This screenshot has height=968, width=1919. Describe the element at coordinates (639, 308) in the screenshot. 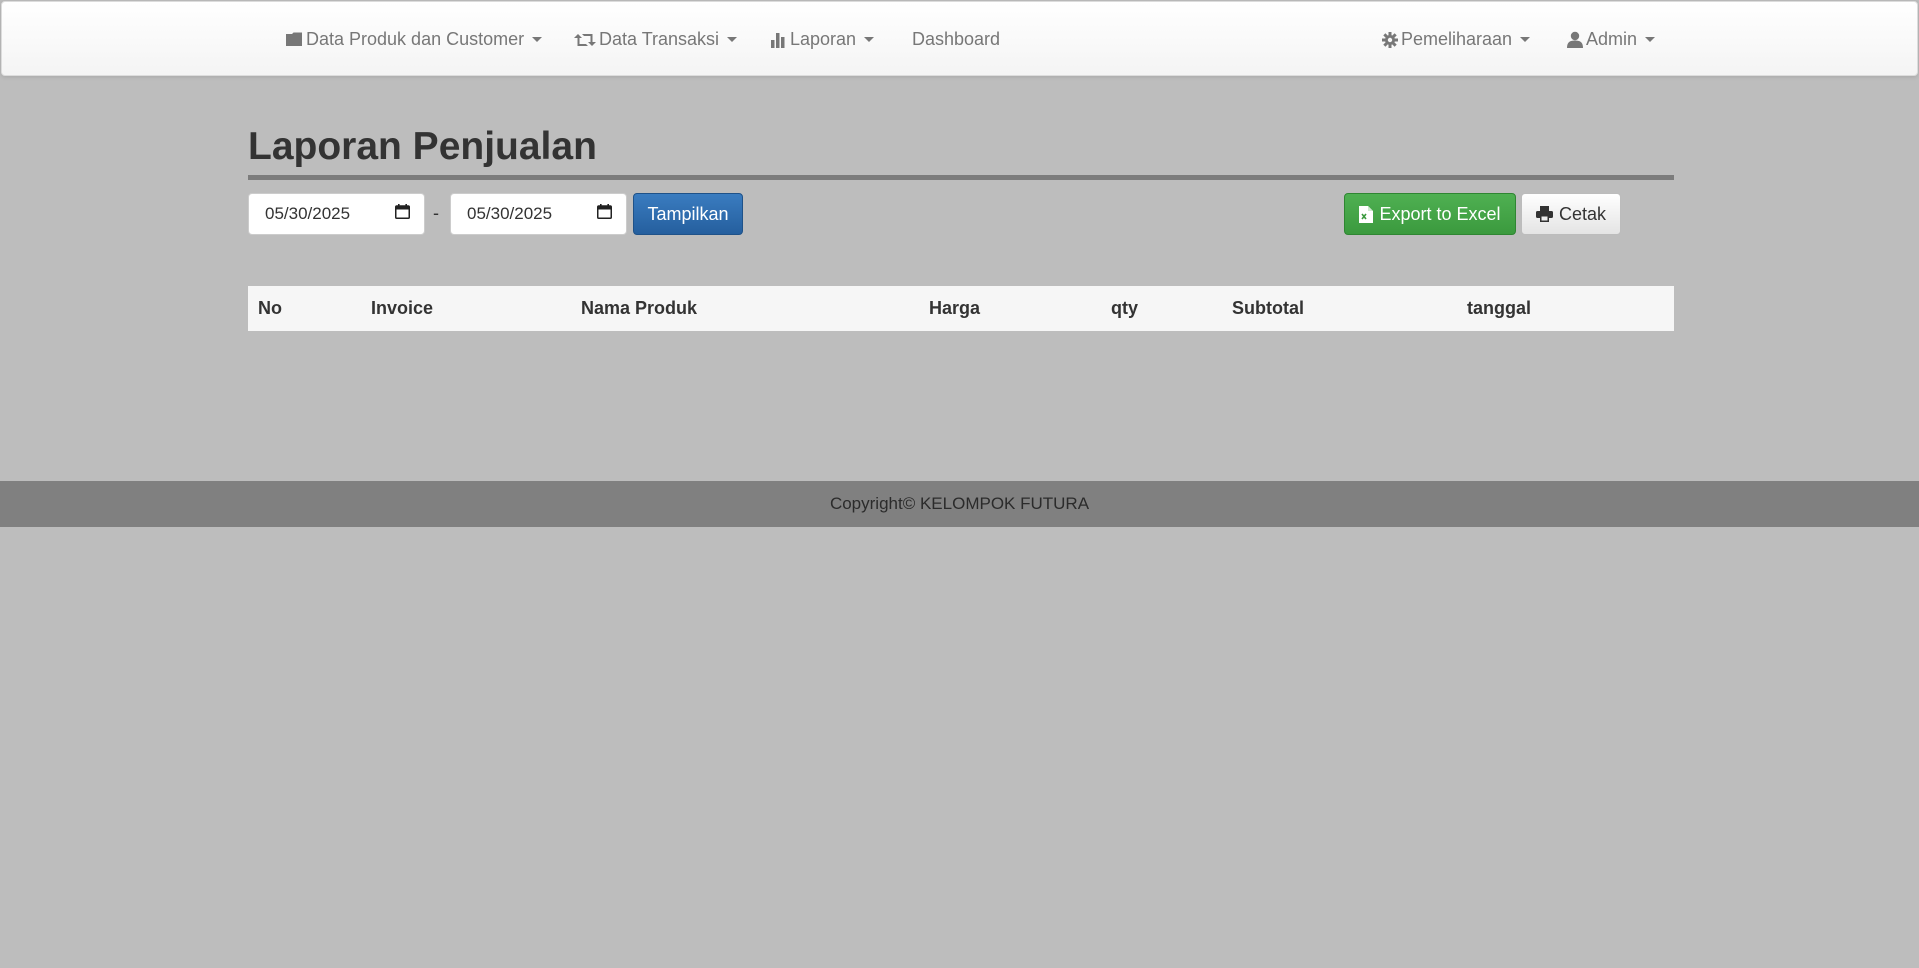

I see `column-header-nama-produk: Nama Produk` at that location.